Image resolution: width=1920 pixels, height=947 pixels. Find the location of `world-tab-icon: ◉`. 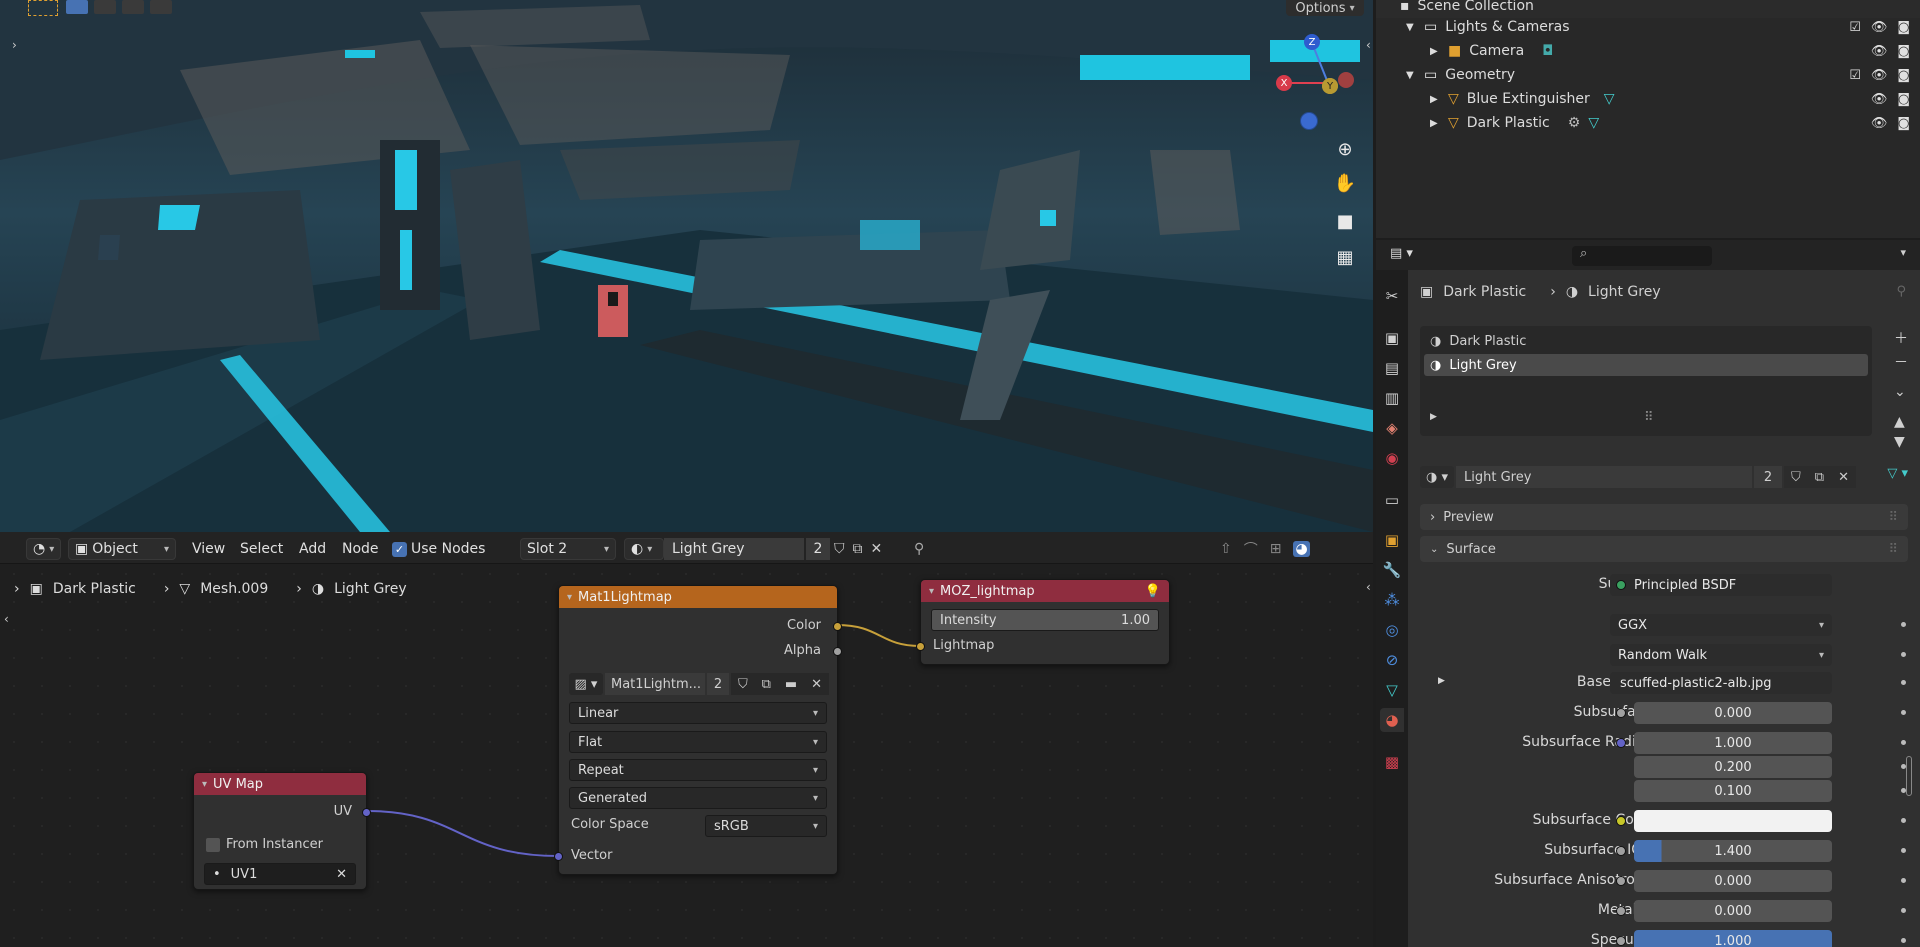

world-tab-icon: ◉ is located at coordinates (1392, 458).